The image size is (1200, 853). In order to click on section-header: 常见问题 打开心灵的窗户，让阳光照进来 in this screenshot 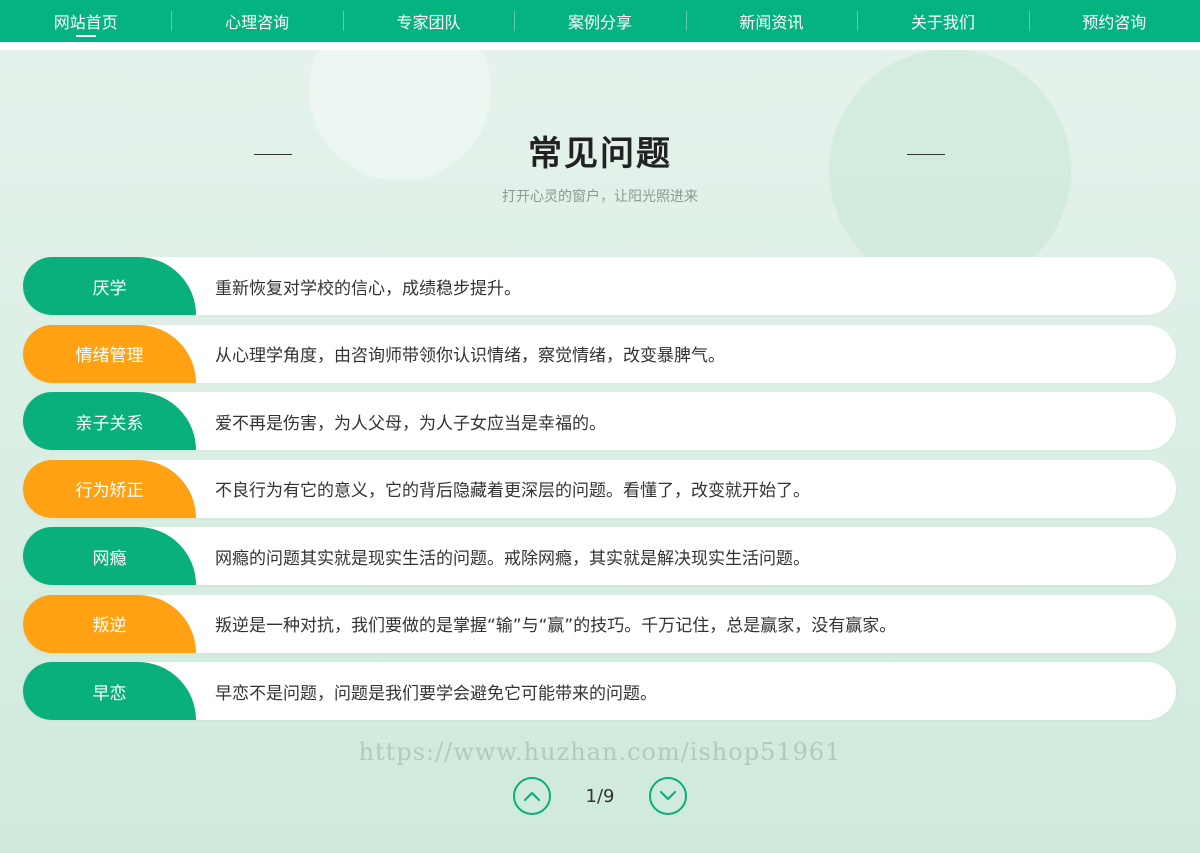, I will do `click(600, 168)`.